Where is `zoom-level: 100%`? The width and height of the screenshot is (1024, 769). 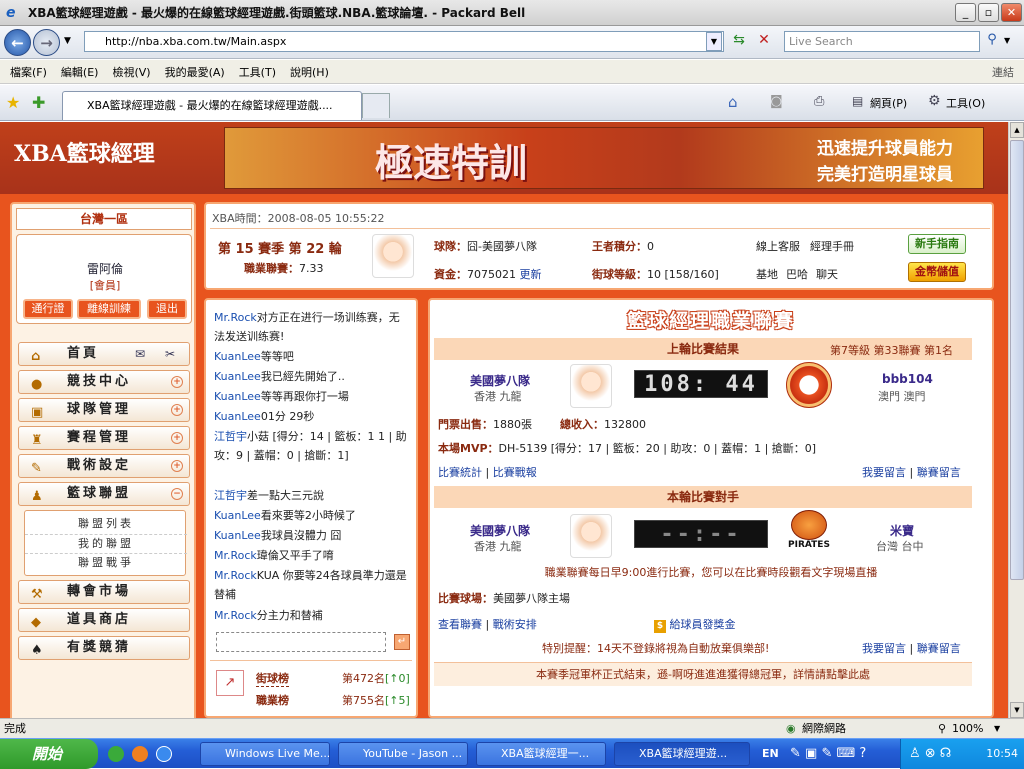
zoom-level: 100% is located at coordinates (967, 728).